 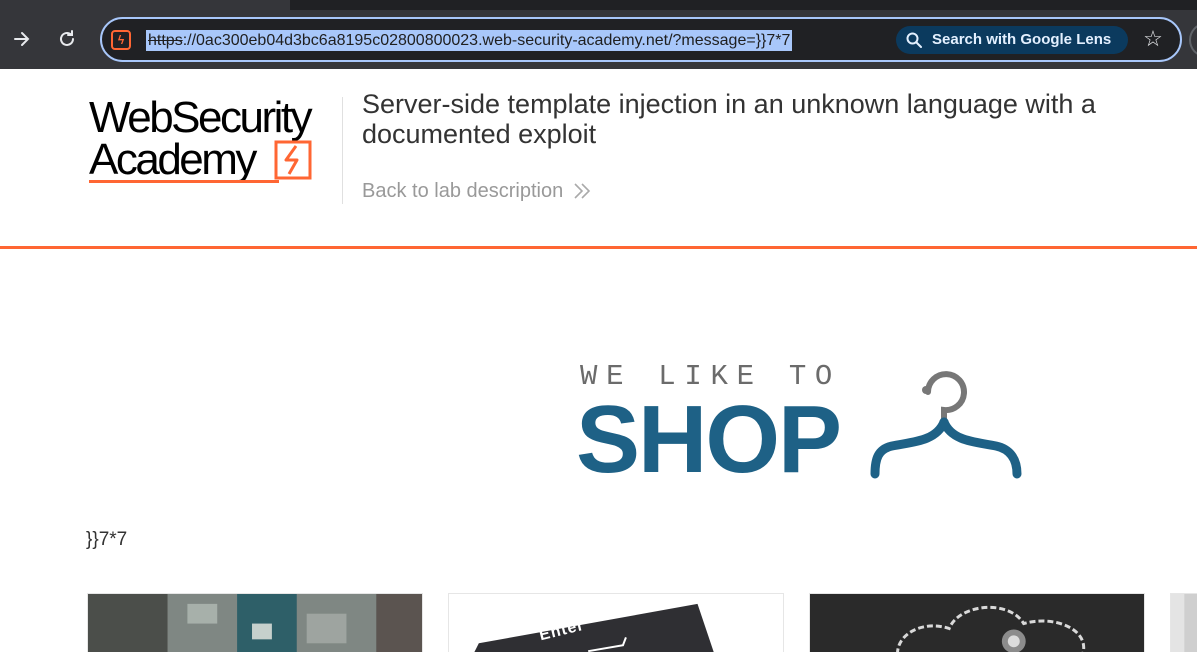 I want to click on product-card-partial, so click(x=1183, y=622).